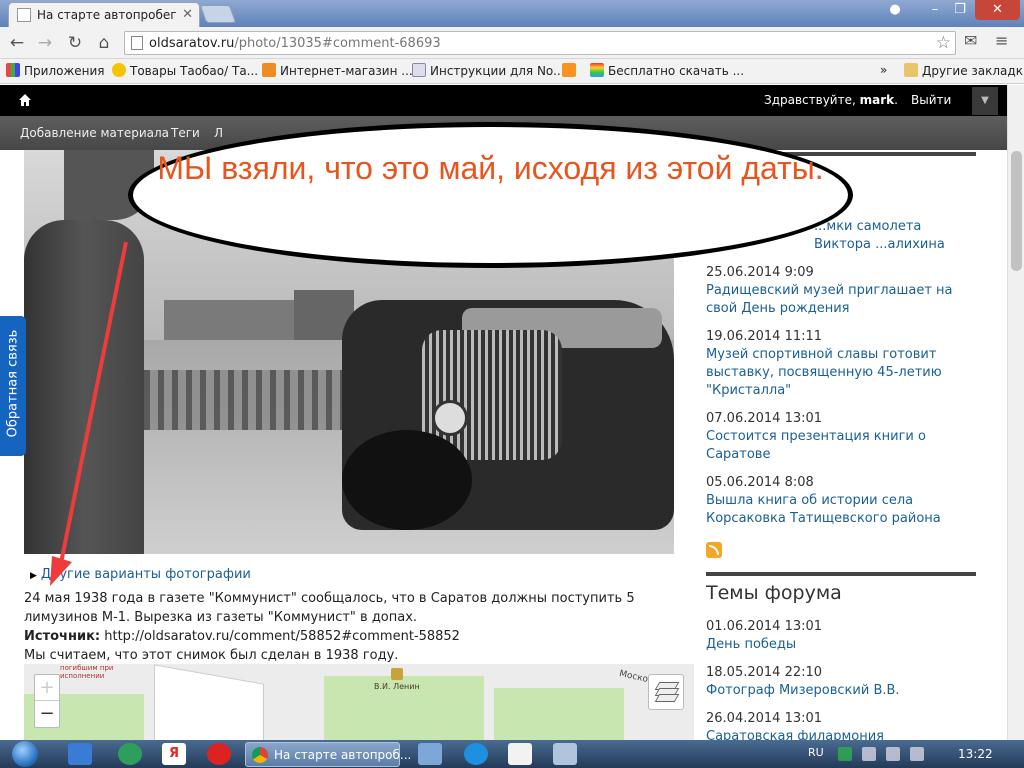  I want to click on bookmark-apps: Приложения, so click(55, 70).